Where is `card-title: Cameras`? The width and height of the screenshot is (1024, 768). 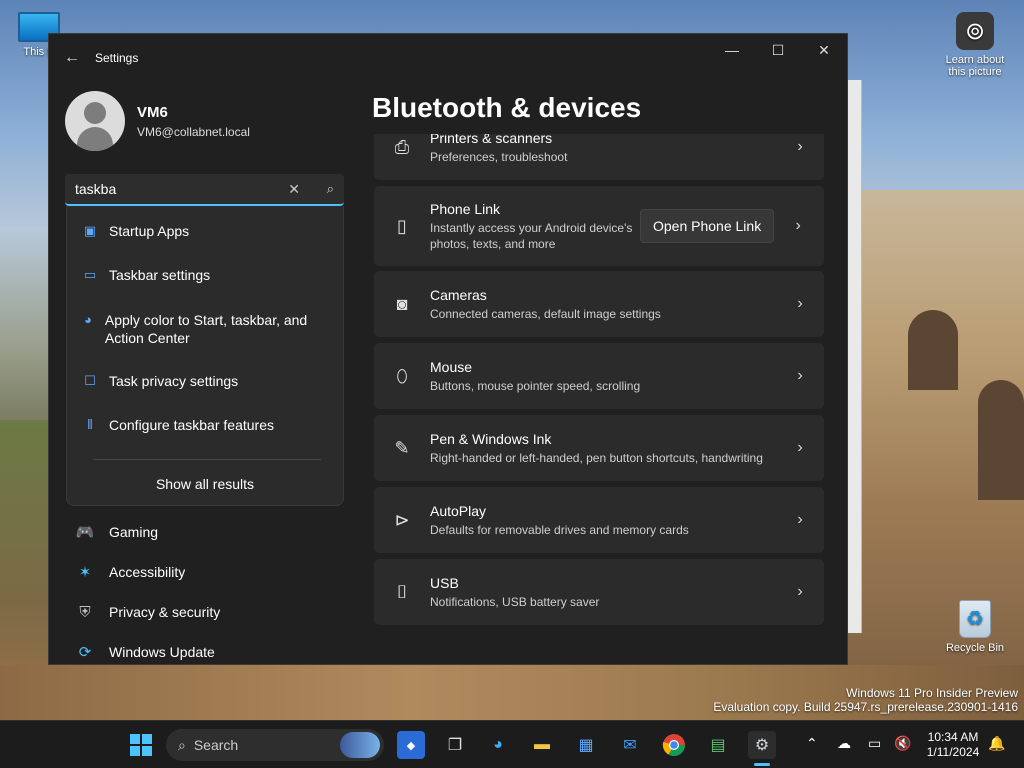 card-title: Cameras is located at coordinates (458, 294).